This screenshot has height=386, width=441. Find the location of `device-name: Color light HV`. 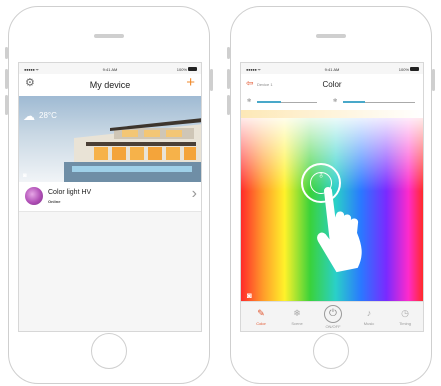

device-name: Color light HV is located at coordinates (70, 192).